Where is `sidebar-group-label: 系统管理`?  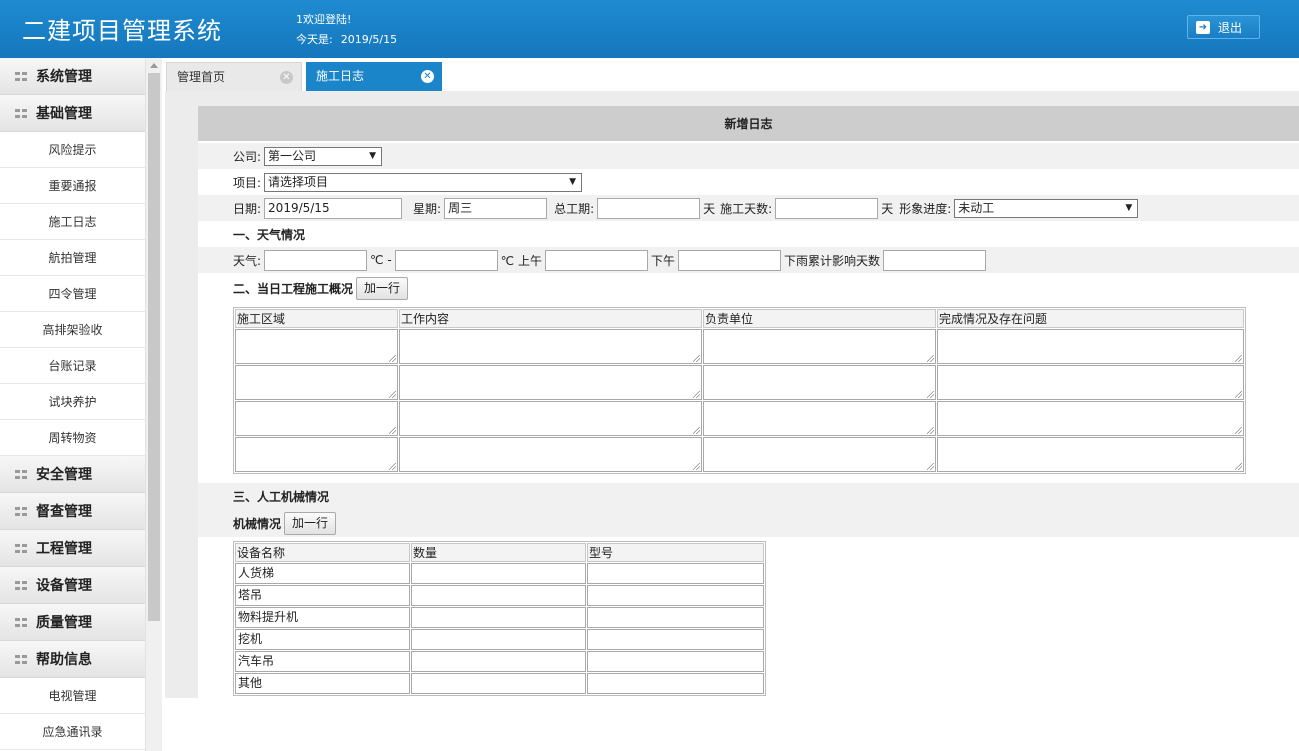
sidebar-group-label: 系统管理 is located at coordinates (64, 77).